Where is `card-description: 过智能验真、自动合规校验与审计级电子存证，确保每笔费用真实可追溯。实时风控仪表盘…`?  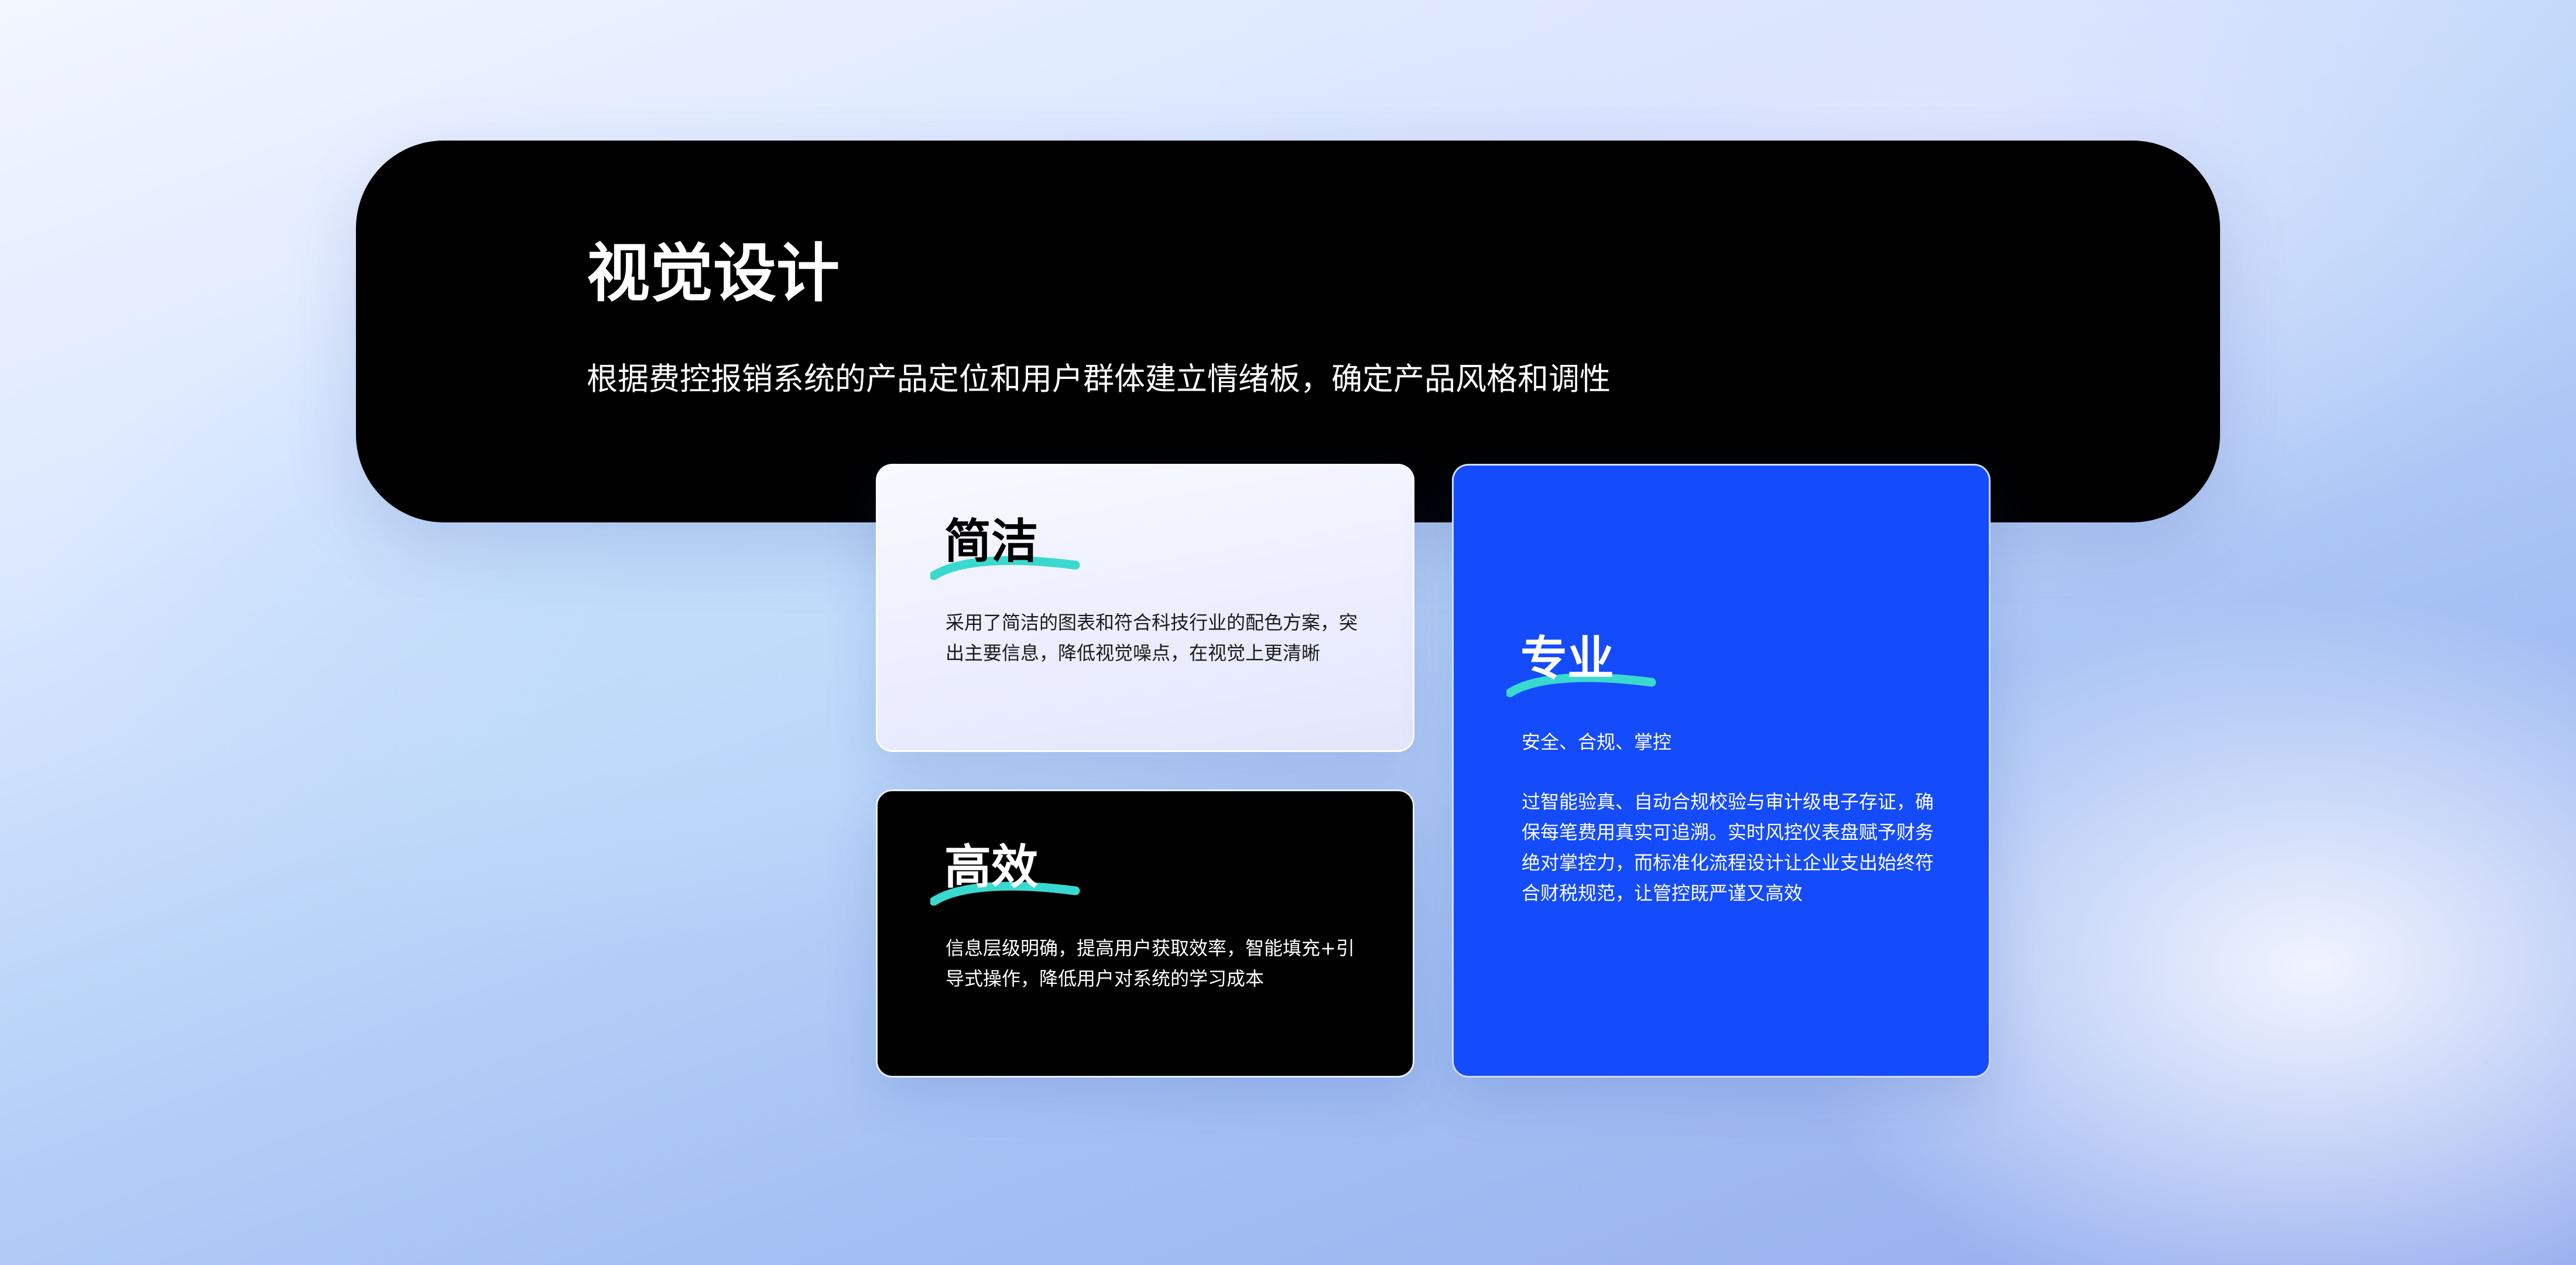
card-description: 过智能验真、自动合规校验与审计级电子存证，确保每笔费用真实可追溯。实时风控仪表盘… is located at coordinates (1728, 847).